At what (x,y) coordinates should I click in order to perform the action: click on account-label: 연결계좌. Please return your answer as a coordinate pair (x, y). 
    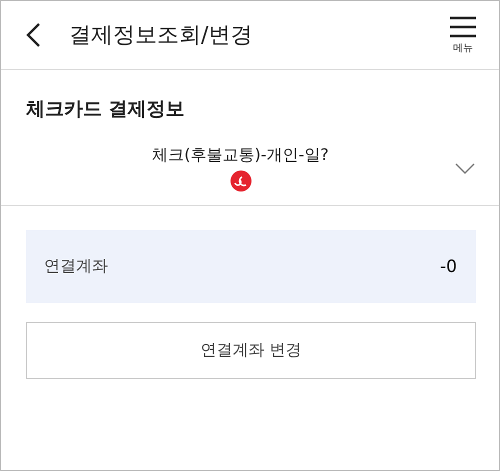
    Looking at the image, I should click on (76, 266).